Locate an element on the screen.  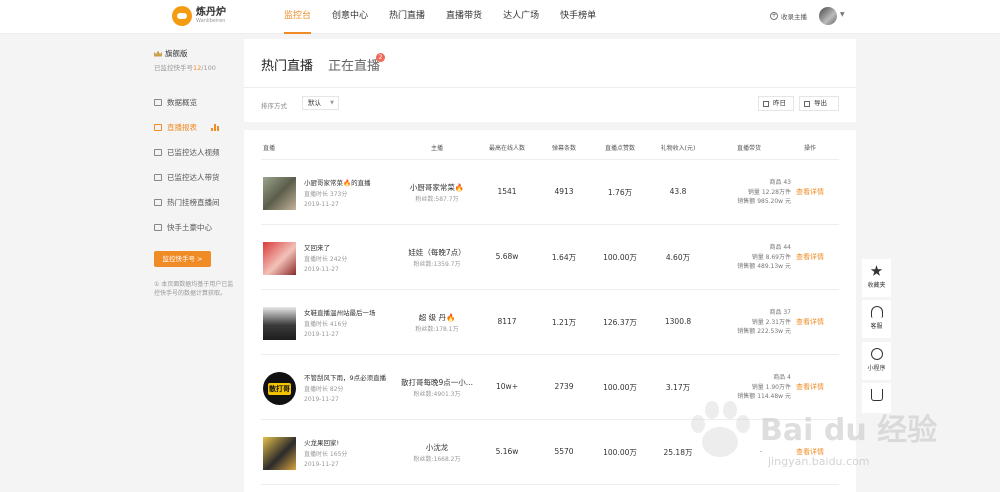
peak-online: 10w+ is located at coordinates (507, 386).